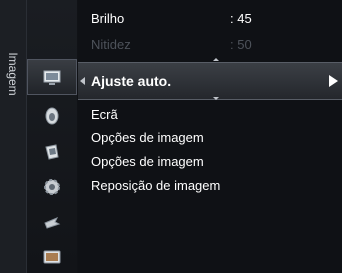 The height and width of the screenshot is (273, 342). I want to click on auto-adjust-label: Ajuste auto., so click(131, 81).